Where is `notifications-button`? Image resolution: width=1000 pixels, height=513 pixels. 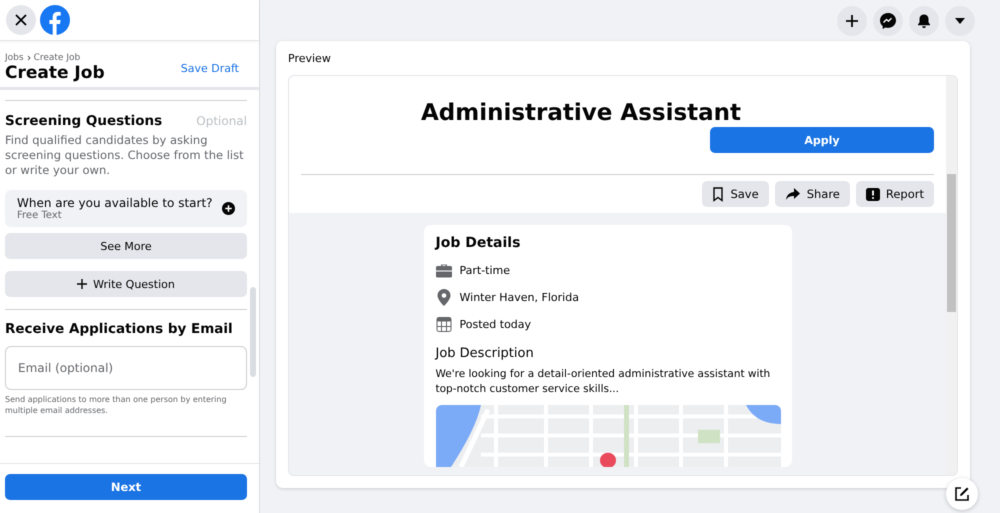
notifications-button is located at coordinates (924, 21).